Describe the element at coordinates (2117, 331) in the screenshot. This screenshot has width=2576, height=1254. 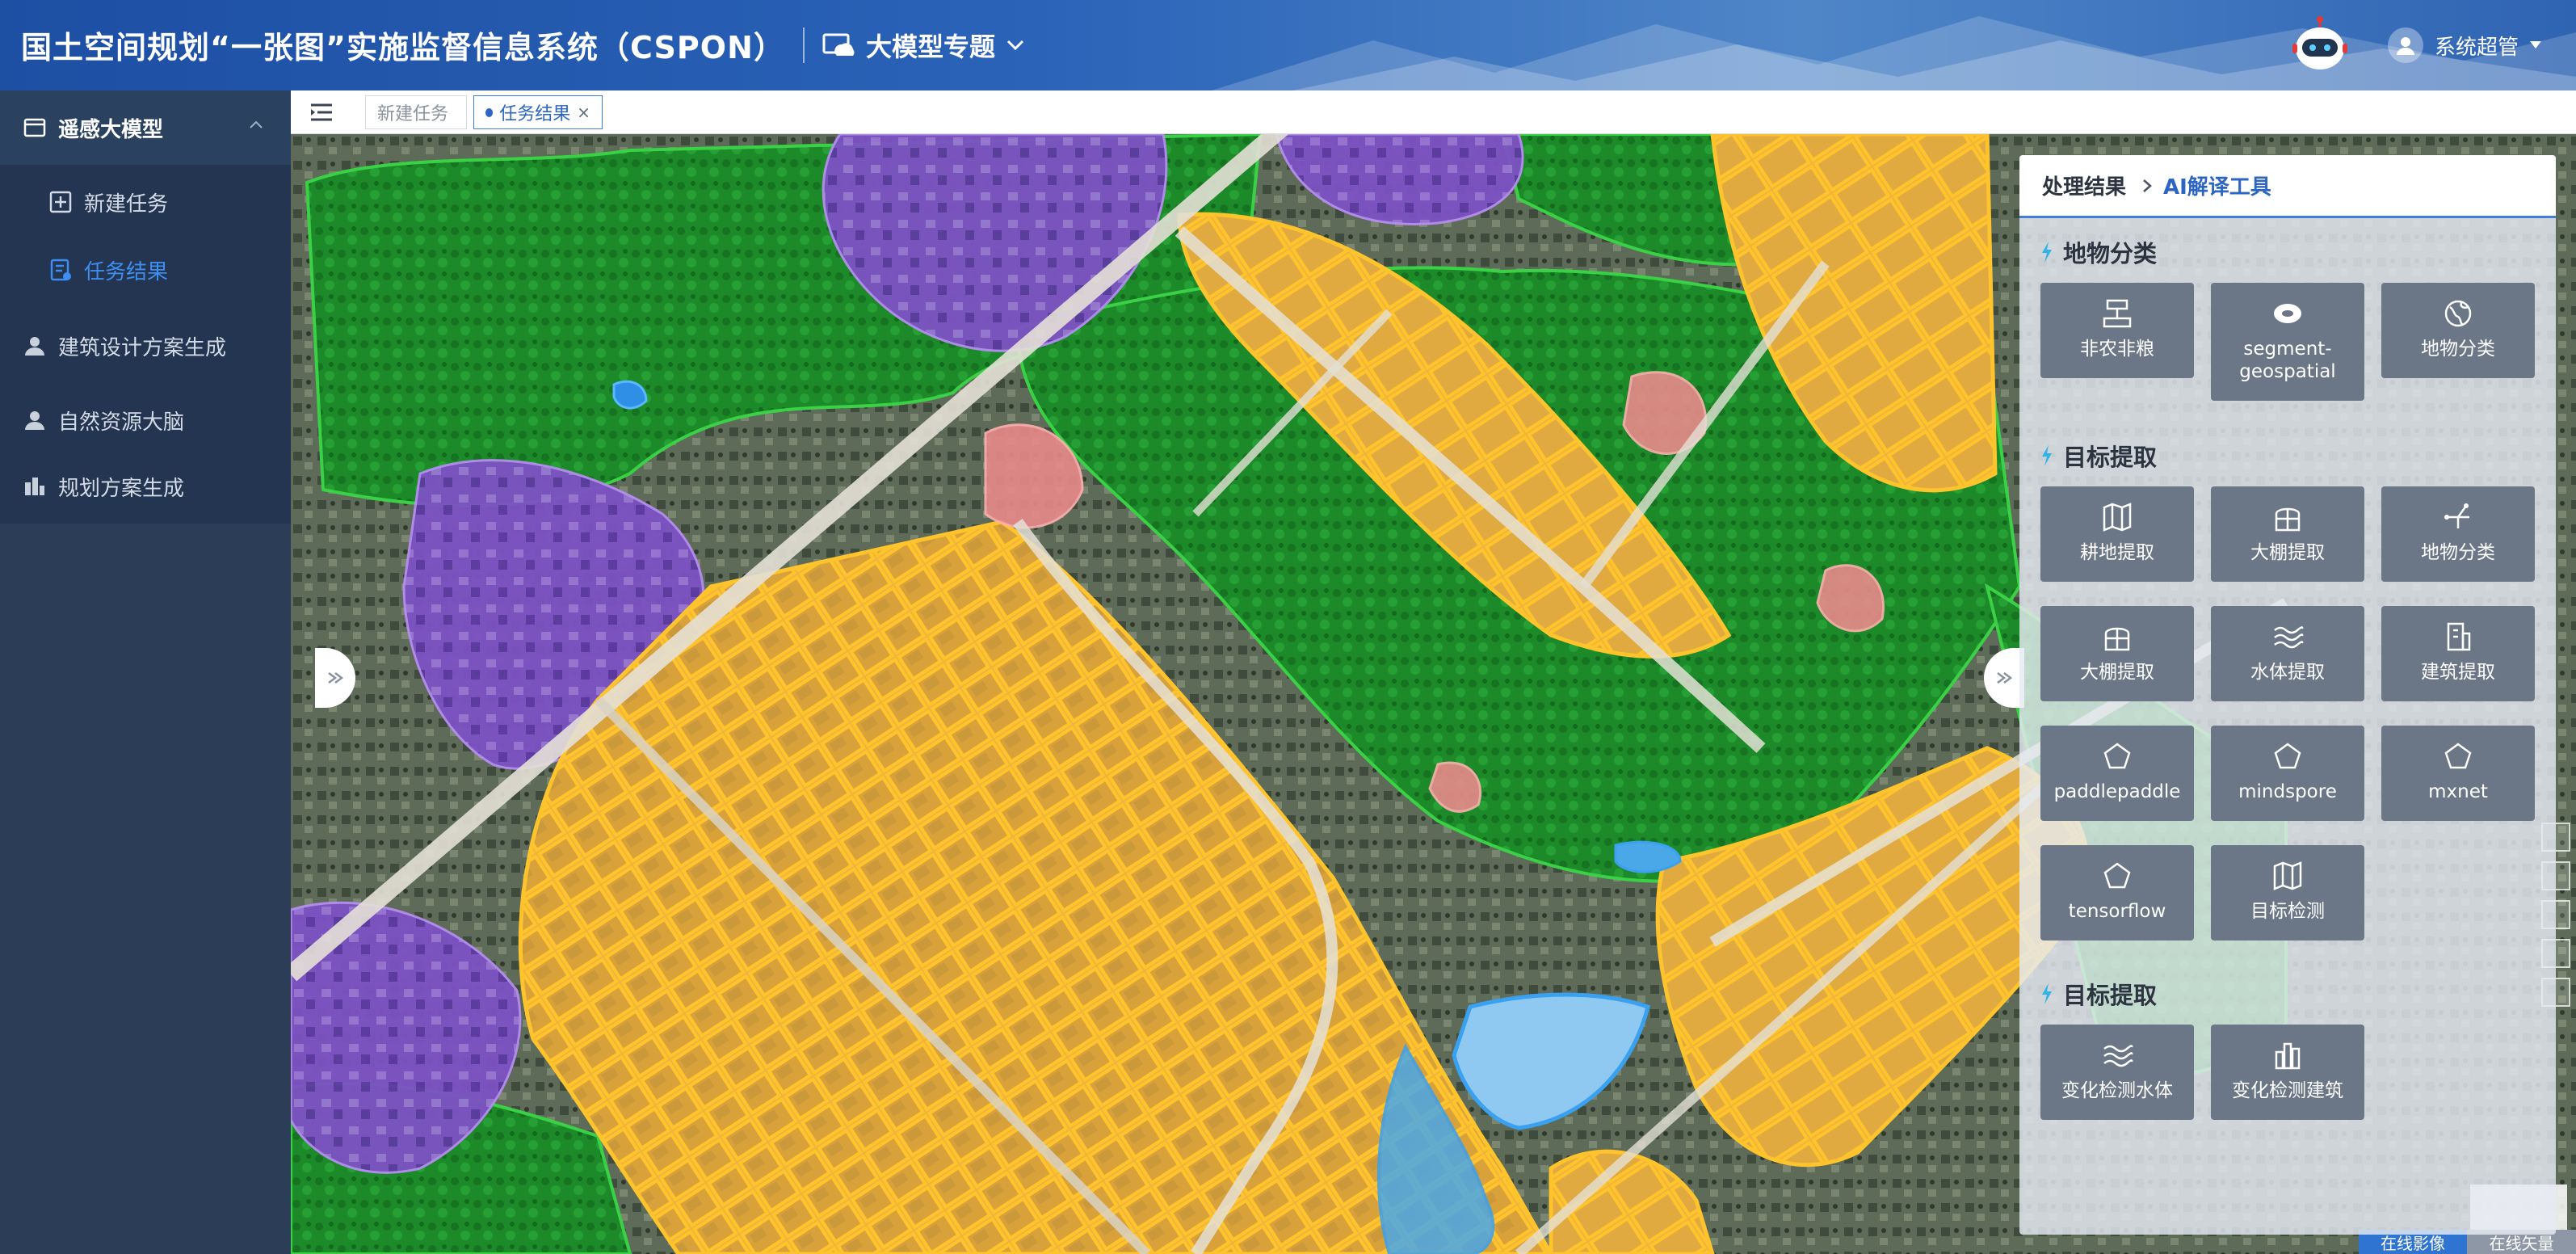
I see `tool-tile: 非农非粮` at that location.